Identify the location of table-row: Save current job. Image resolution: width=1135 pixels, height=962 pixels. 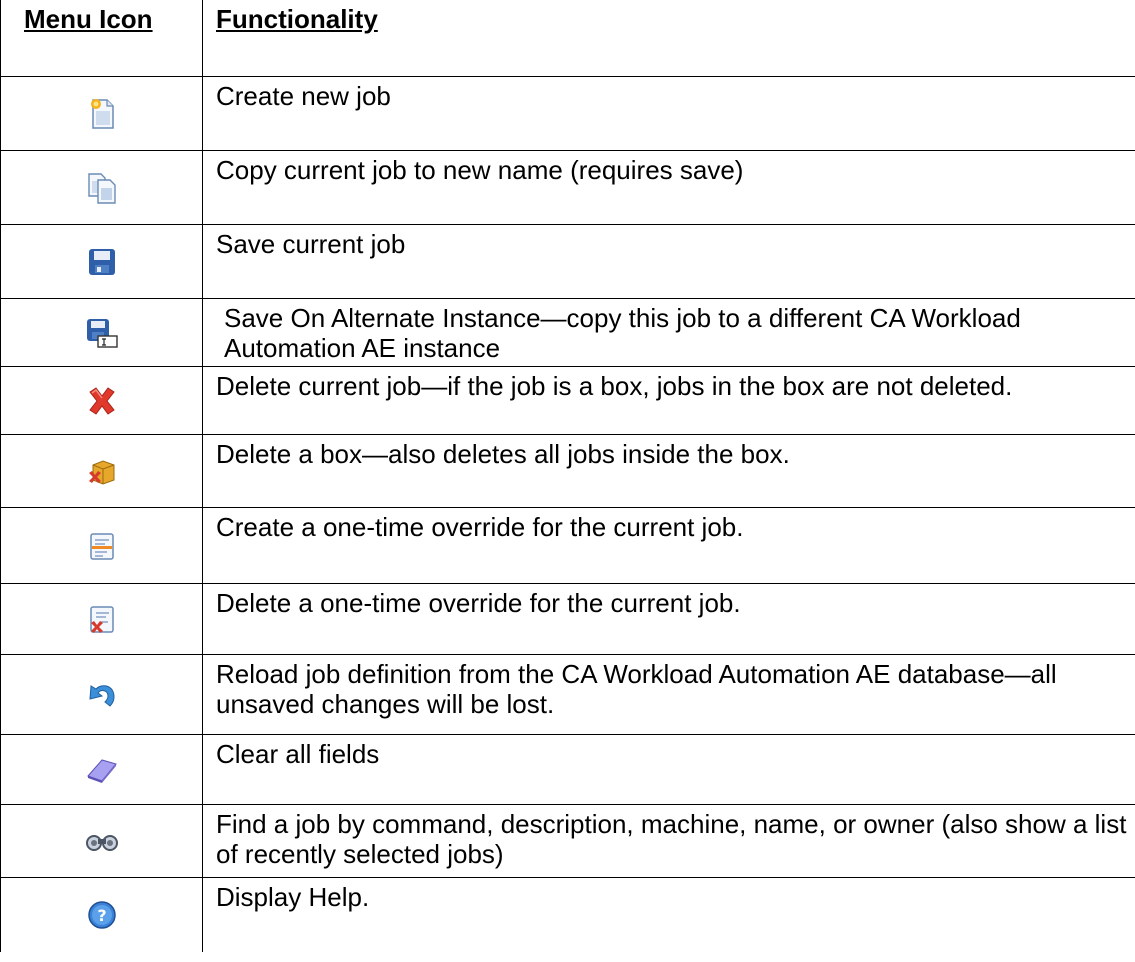
(567, 262).